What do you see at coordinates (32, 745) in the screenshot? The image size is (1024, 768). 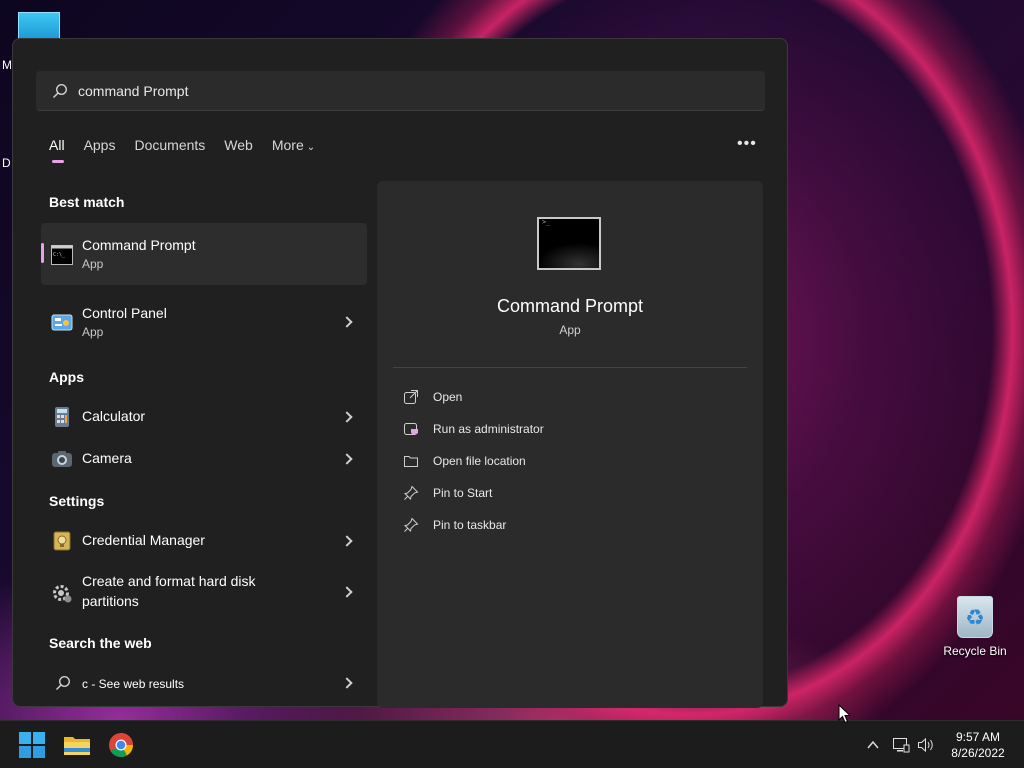 I see `start-button-windows-icon` at bounding box center [32, 745].